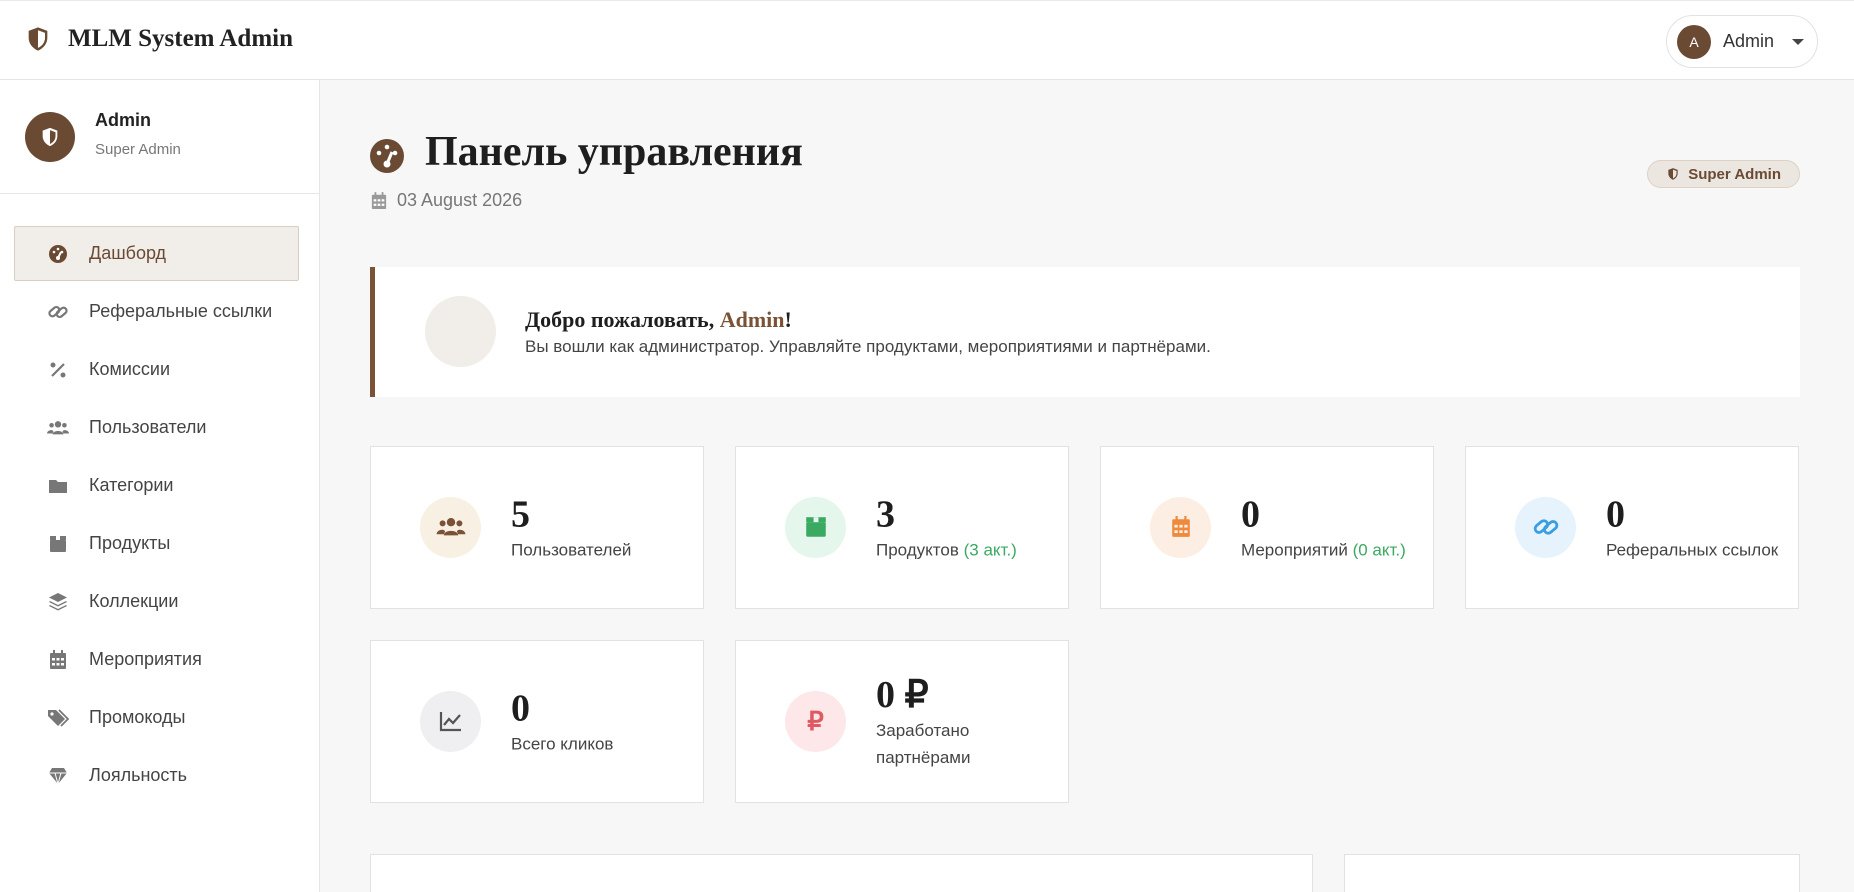  I want to click on welcome-avatar, so click(460, 331).